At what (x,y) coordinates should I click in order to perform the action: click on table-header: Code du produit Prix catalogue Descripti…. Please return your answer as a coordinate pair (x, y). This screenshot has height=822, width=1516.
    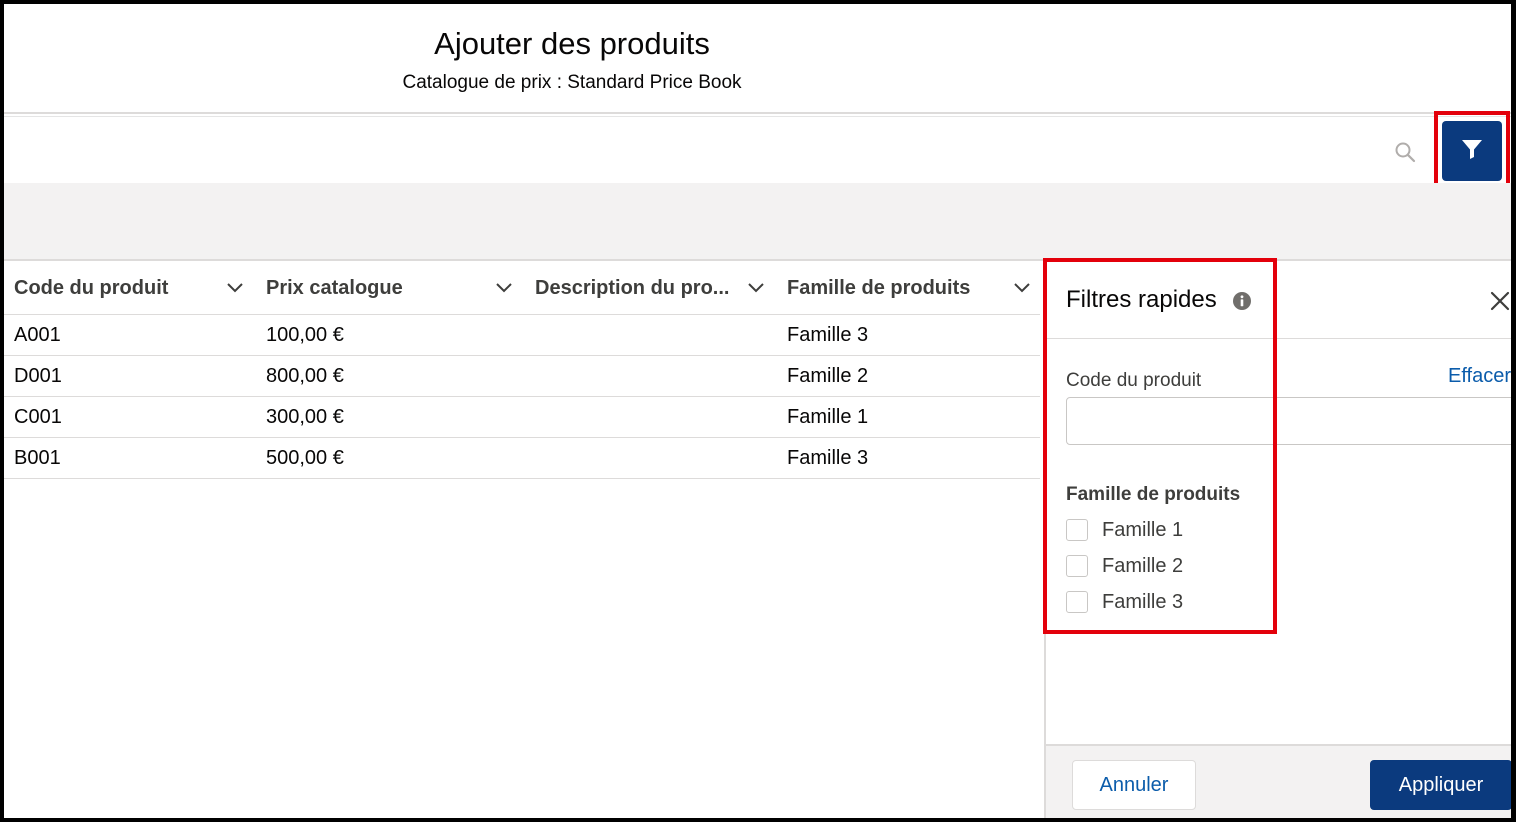
    Looking at the image, I should click on (522, 288).